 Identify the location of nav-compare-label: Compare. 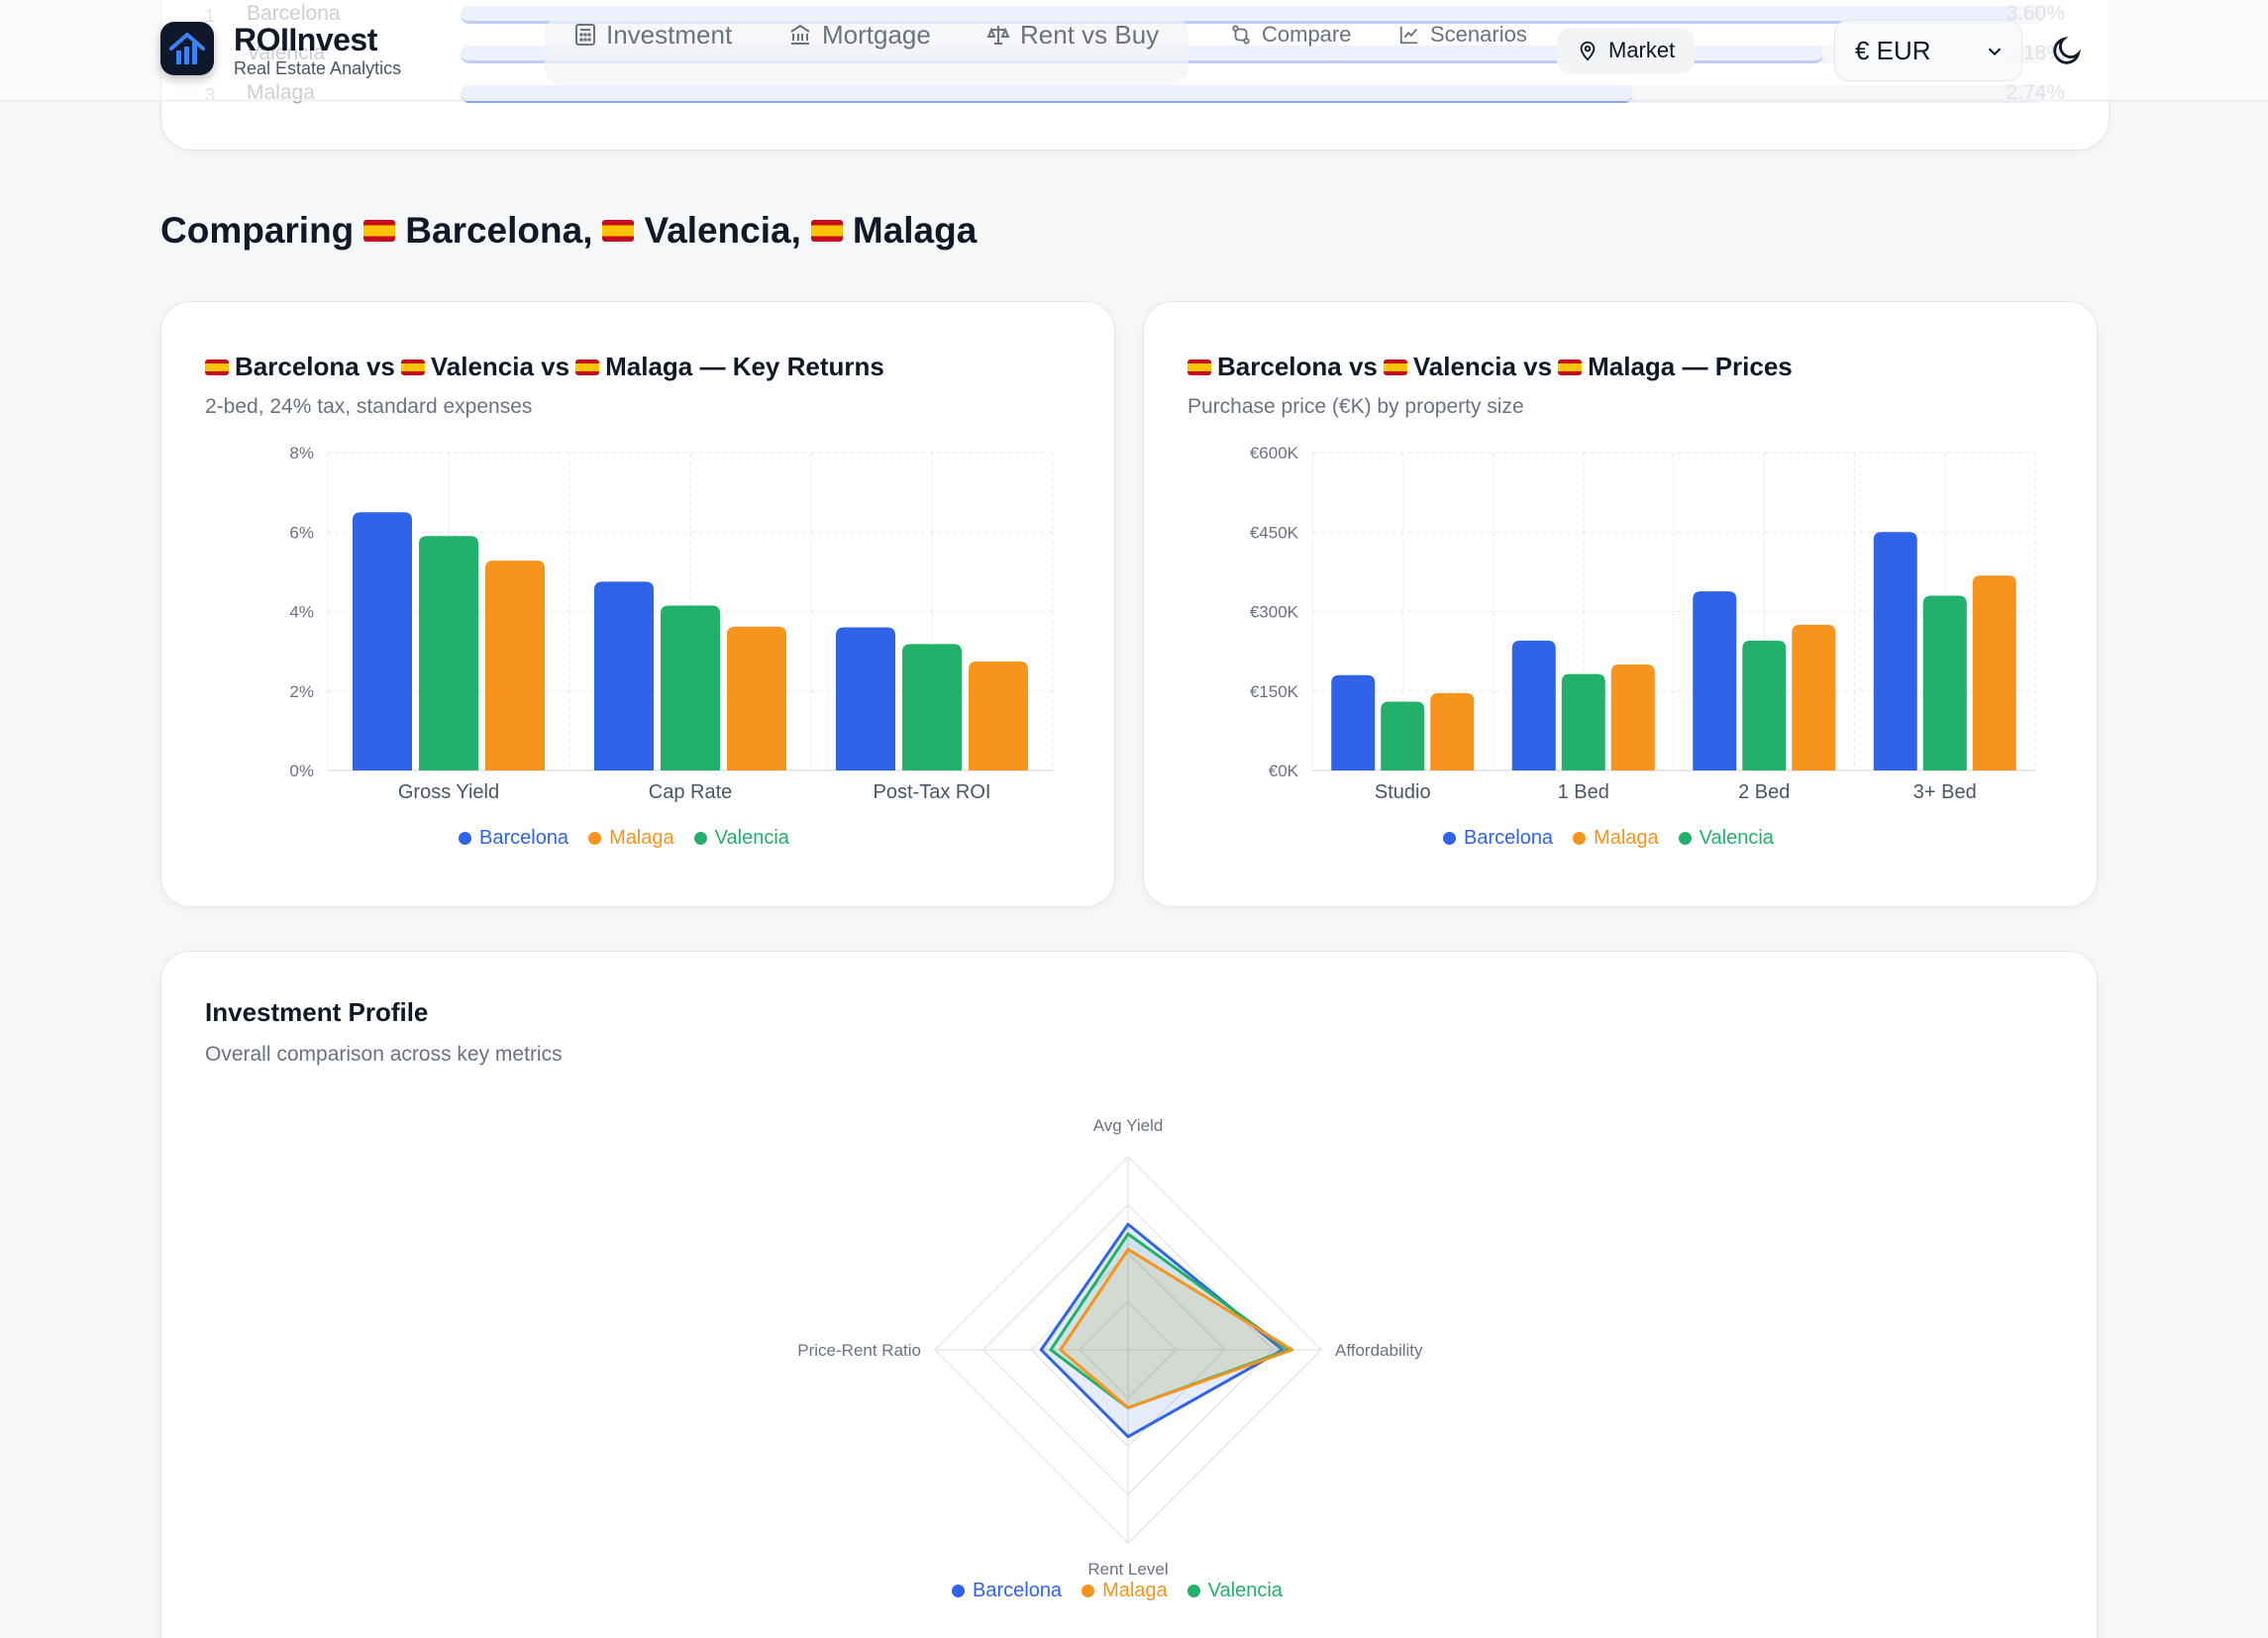
(1307, 34).